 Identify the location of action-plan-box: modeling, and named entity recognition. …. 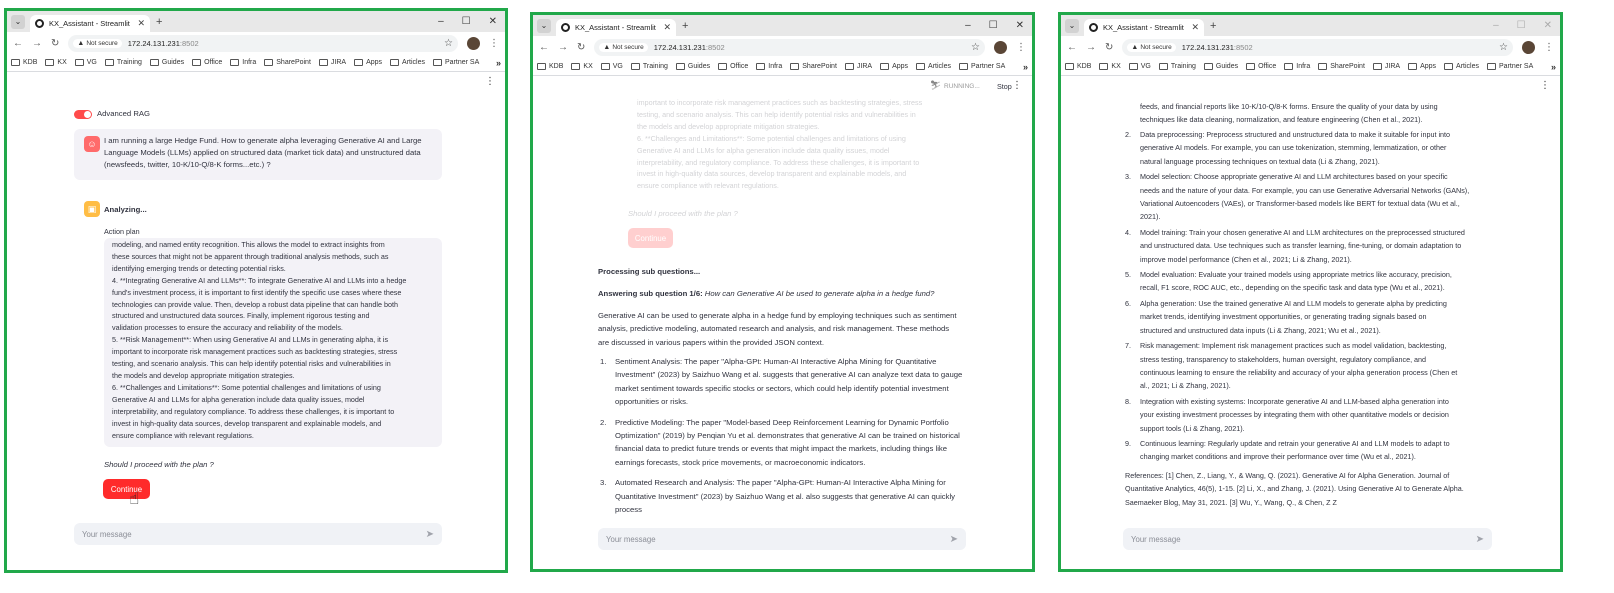
(273, 342).